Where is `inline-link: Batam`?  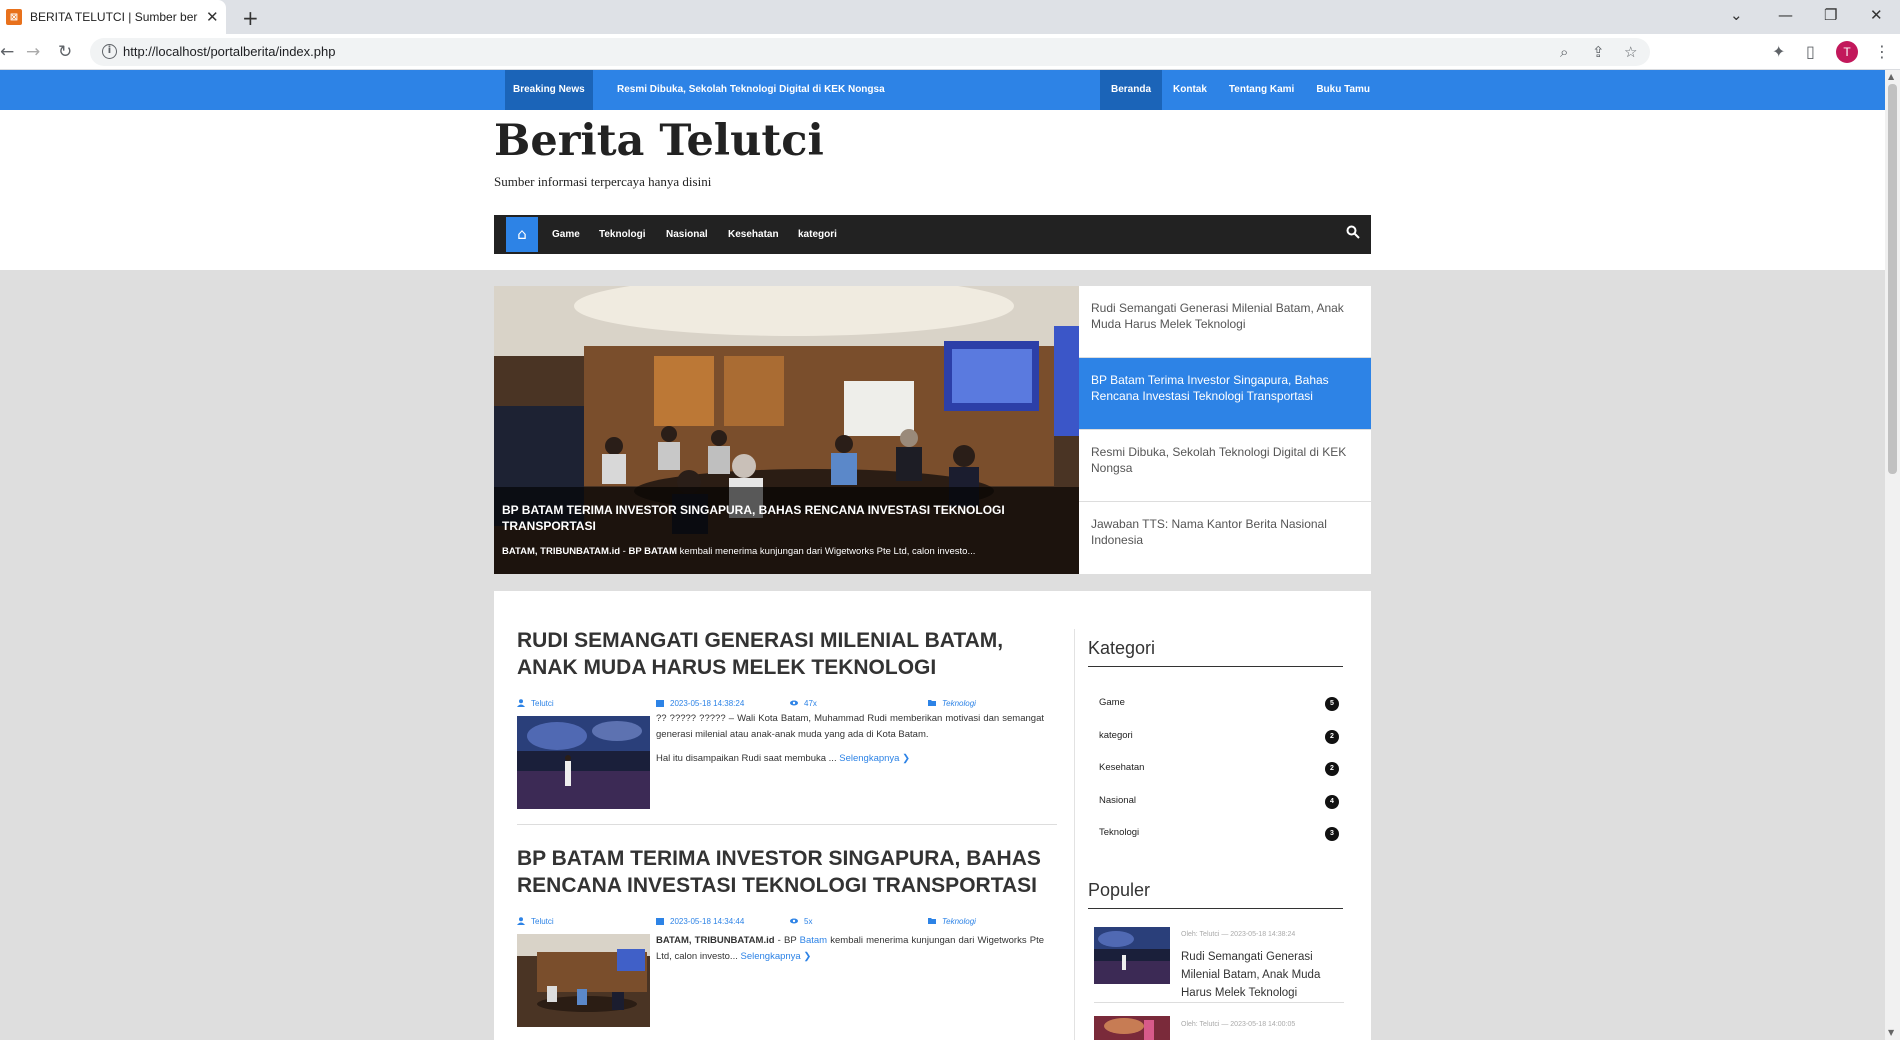
inline-link: Batam is located at coordinates (813, 940).